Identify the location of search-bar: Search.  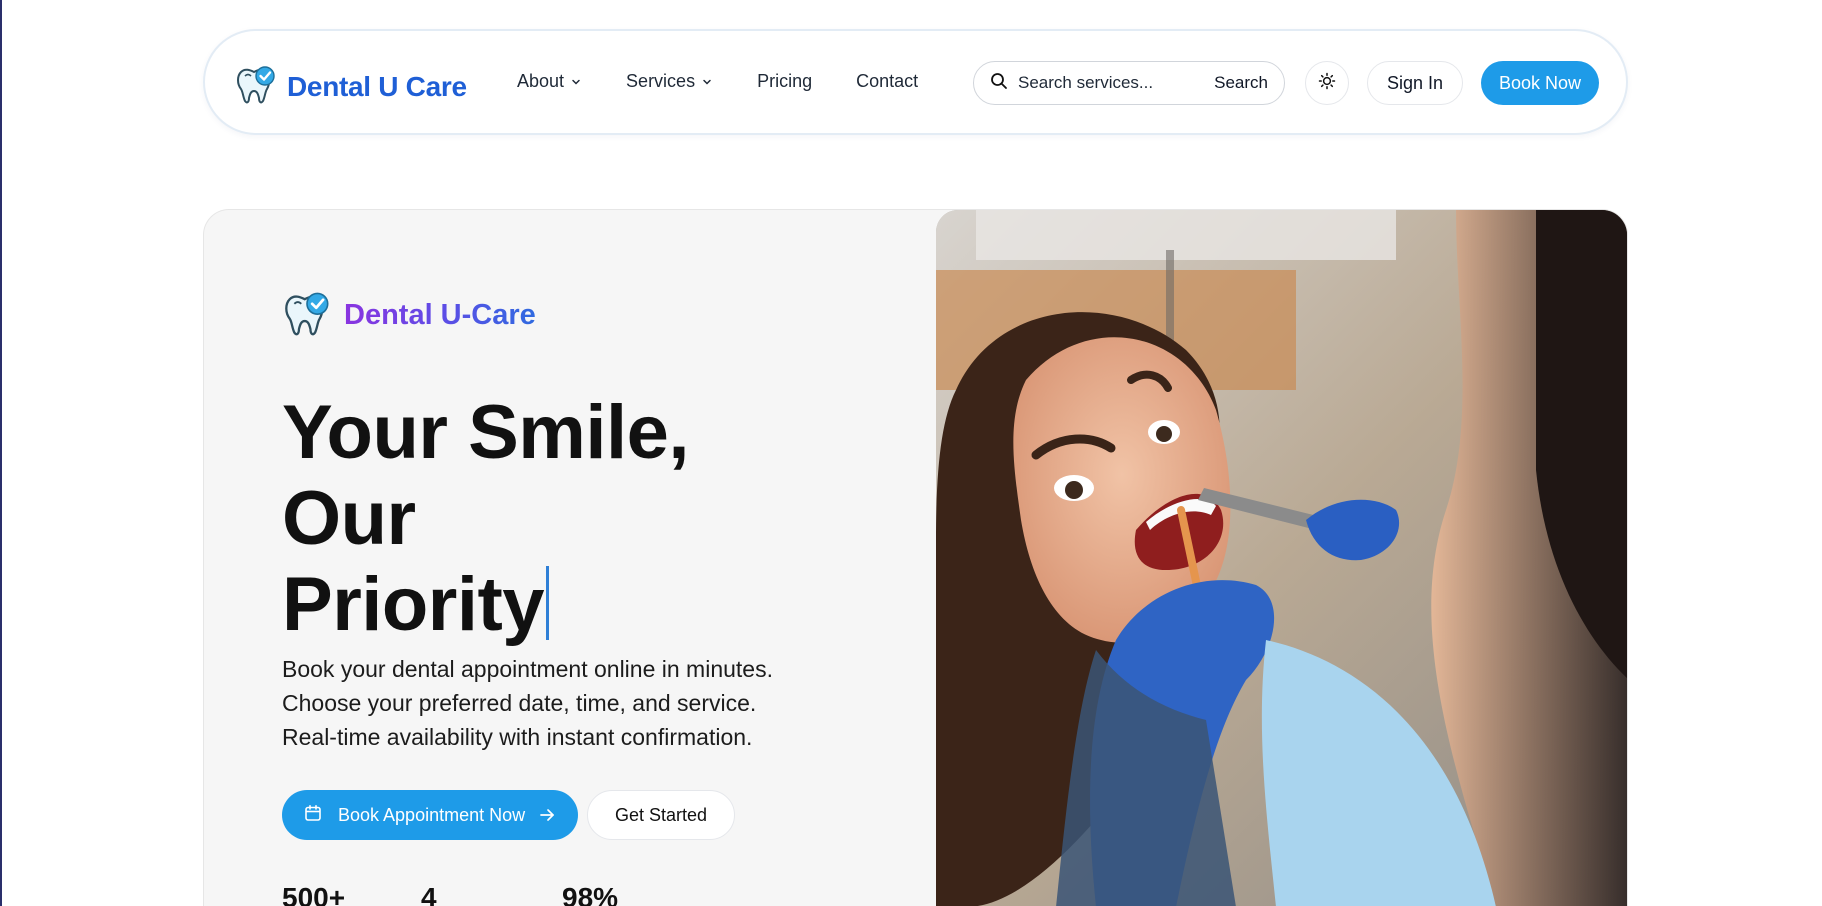
(1129, 83).